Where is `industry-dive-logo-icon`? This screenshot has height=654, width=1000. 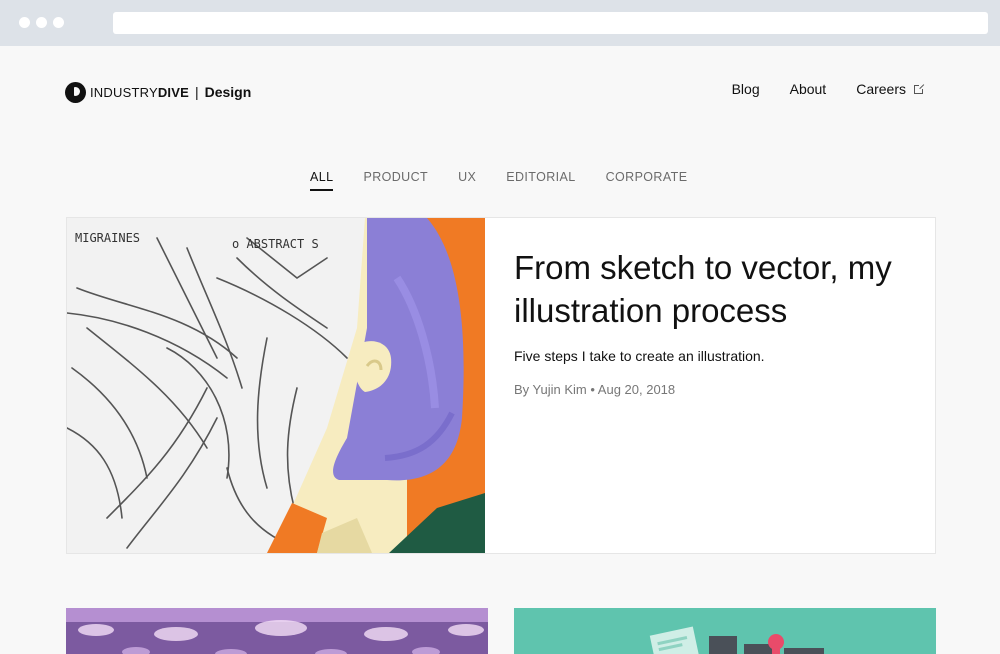
industry-dive-logo-icon is located at coordinates (75, 92).